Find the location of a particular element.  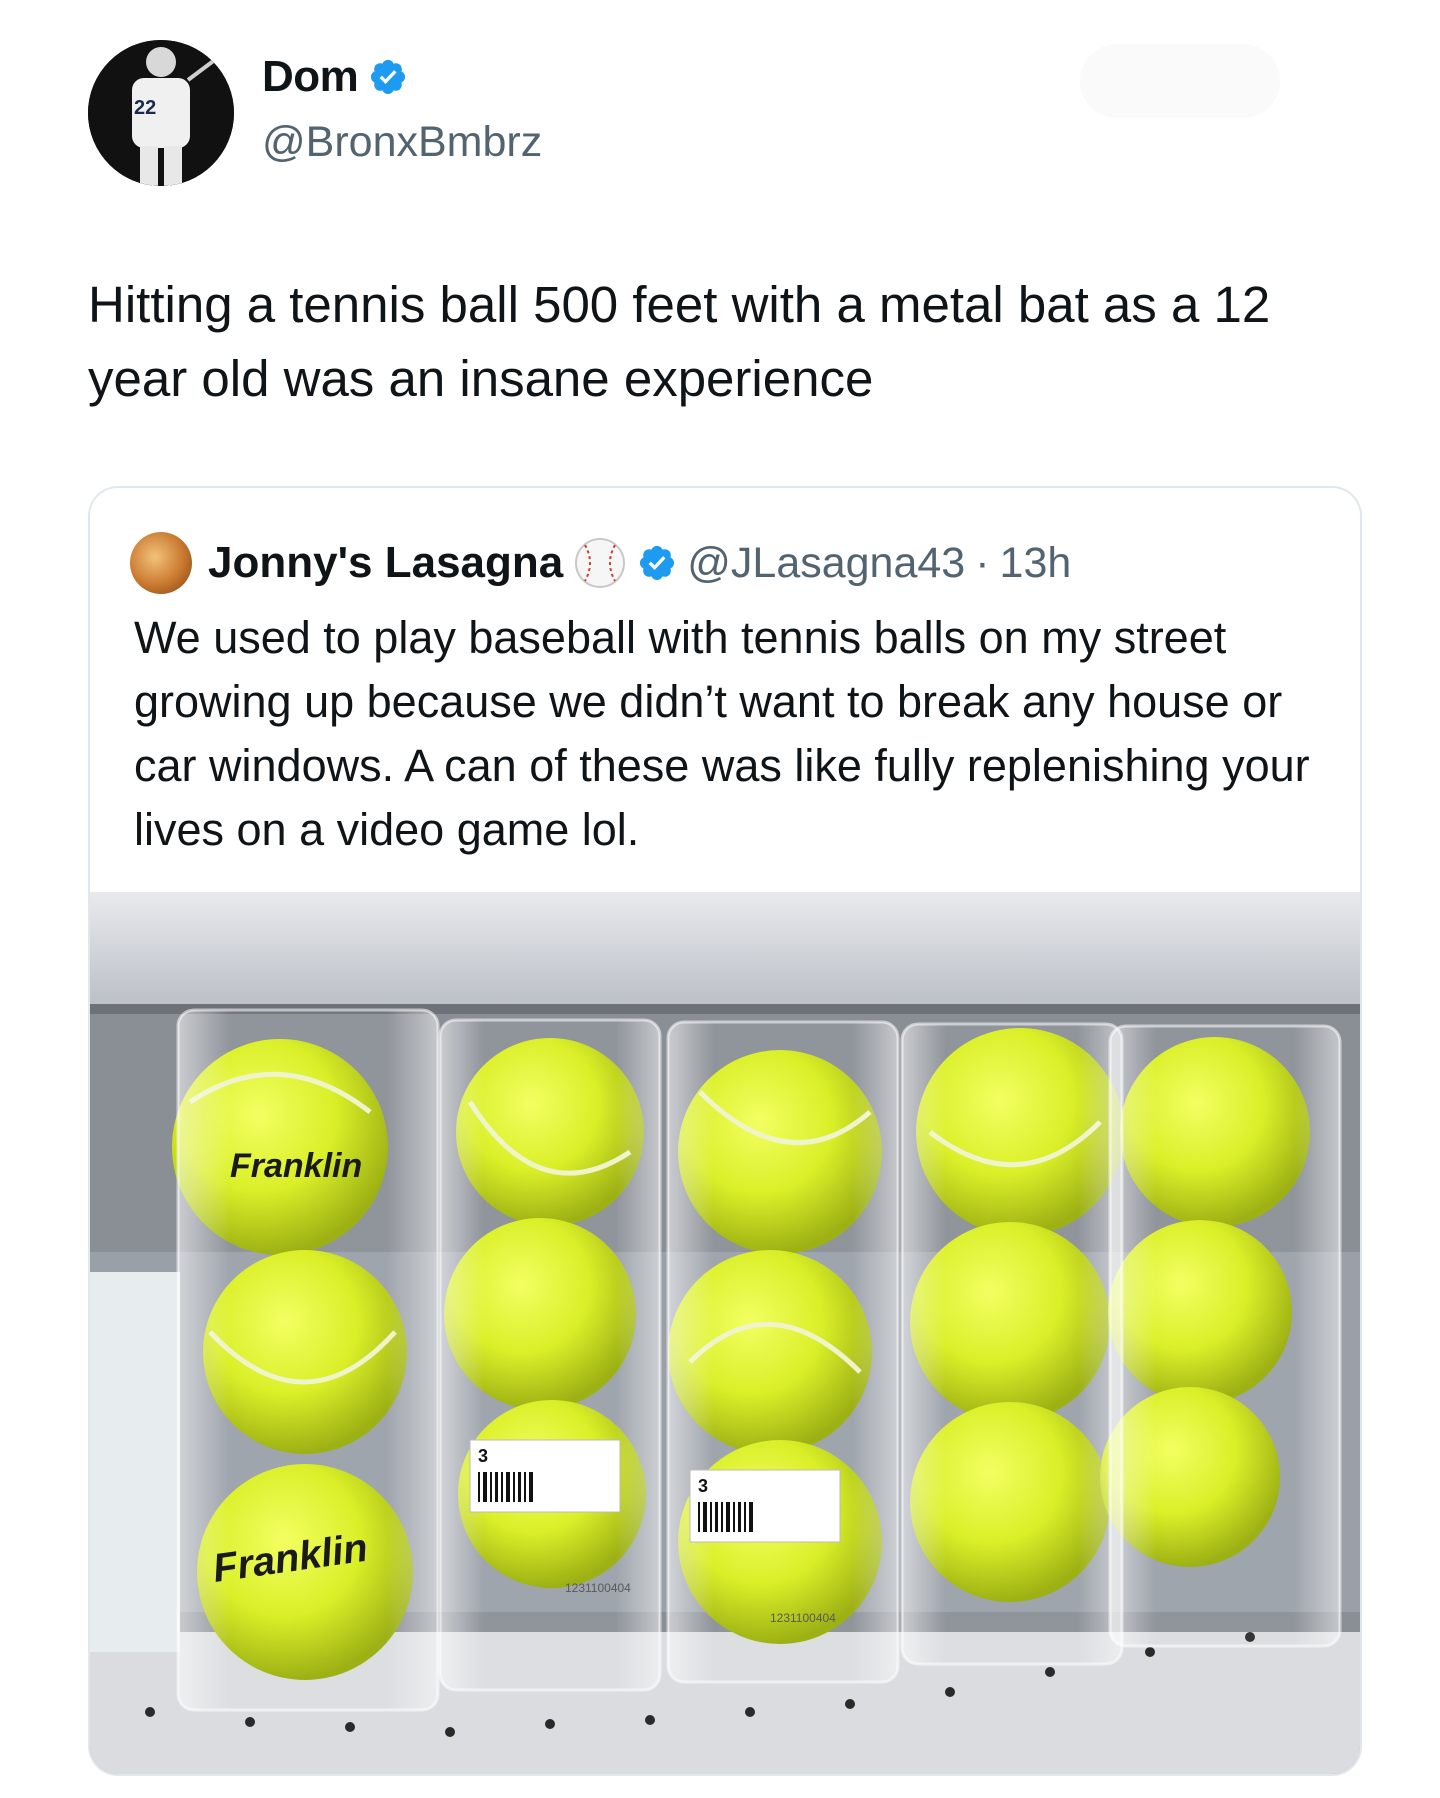

author-avatar: 22 is located at coordinates (161, 113).